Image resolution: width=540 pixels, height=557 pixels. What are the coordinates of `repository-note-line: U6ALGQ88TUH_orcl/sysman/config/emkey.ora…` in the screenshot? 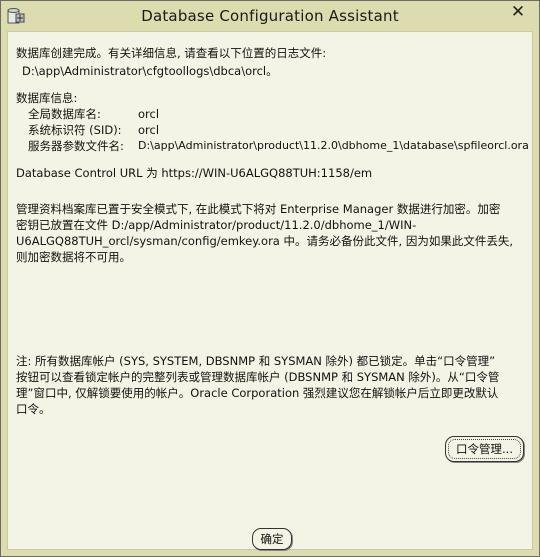 It's located at (264, 241).